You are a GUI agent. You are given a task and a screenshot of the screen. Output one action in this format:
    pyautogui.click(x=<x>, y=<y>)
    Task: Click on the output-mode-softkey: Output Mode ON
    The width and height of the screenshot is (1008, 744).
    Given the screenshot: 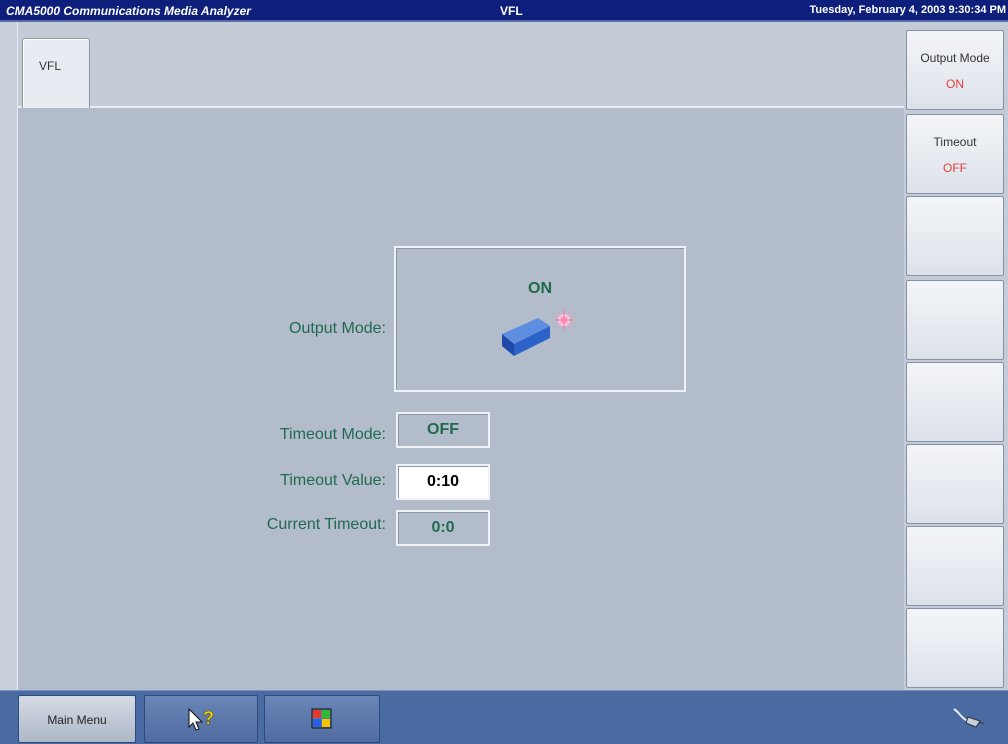 What is the action you would take?
    pyautogui.click(x=955, y=70)
    